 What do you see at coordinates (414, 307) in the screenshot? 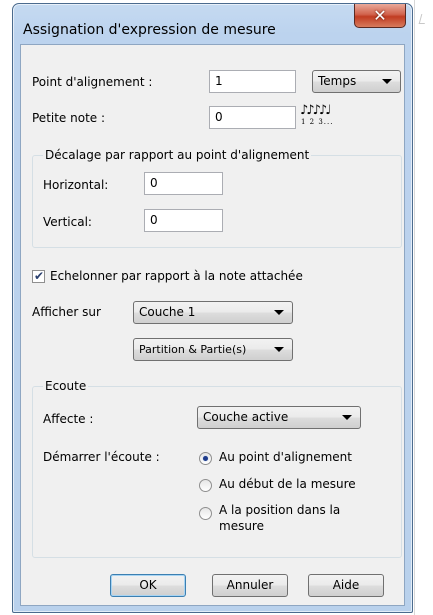
I see `background-edge` at bounding box center [414, 307].